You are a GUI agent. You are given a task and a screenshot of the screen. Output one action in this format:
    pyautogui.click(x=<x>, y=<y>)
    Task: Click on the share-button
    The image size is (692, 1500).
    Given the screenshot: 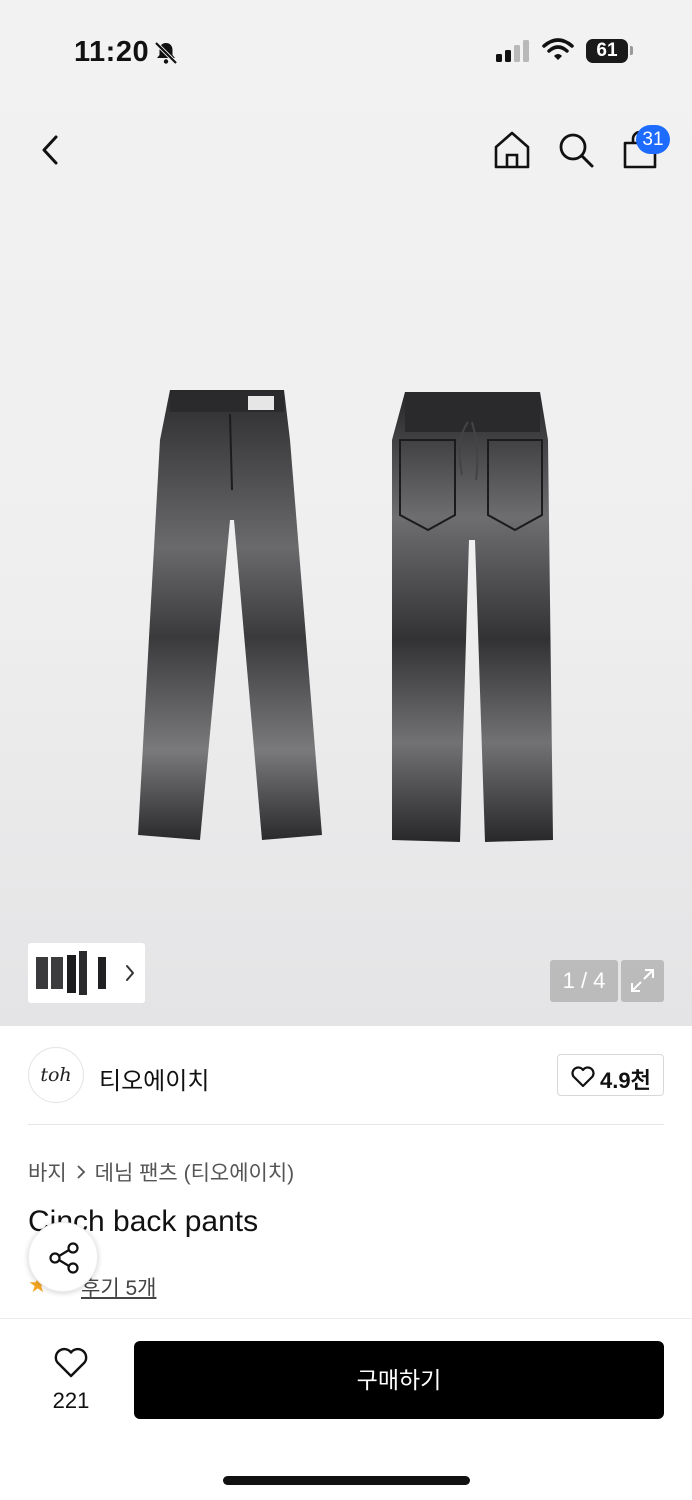 What is the action you would take?
    pyautogui.click(x=63, y=1257)
    